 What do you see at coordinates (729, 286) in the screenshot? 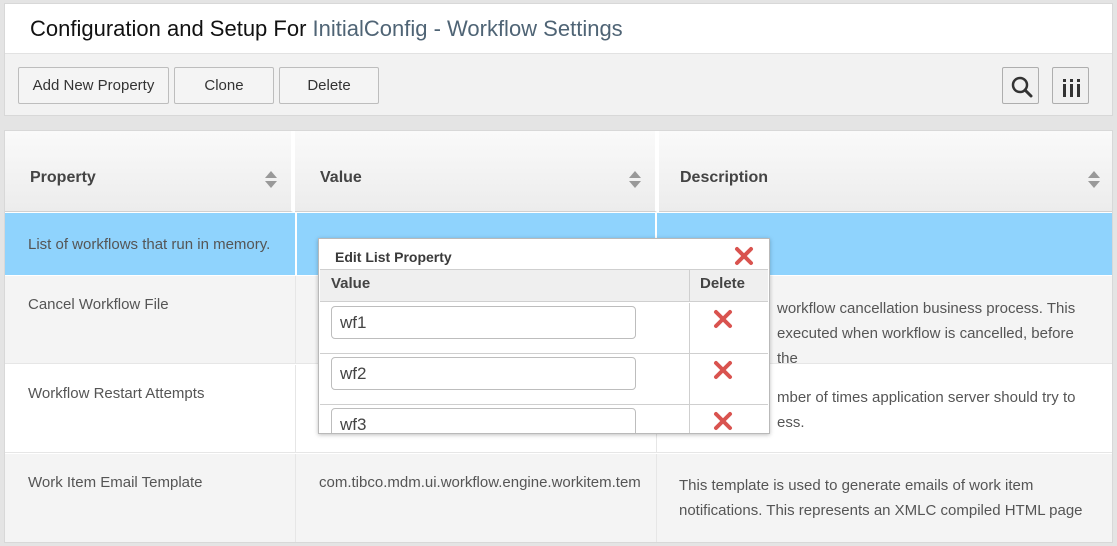
I see `delete-column-header: Delete` at bounding box center [729, 286].